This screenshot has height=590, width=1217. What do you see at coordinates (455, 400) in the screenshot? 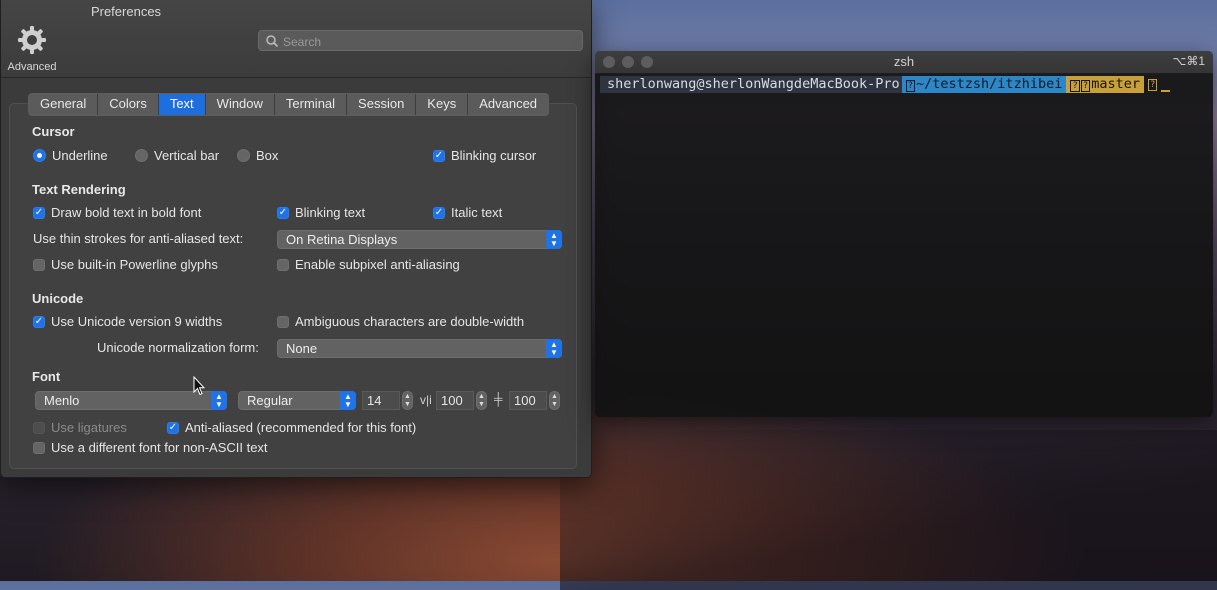
I see `horizontal-spacing-field: 100` at bounding box center [455, 400].